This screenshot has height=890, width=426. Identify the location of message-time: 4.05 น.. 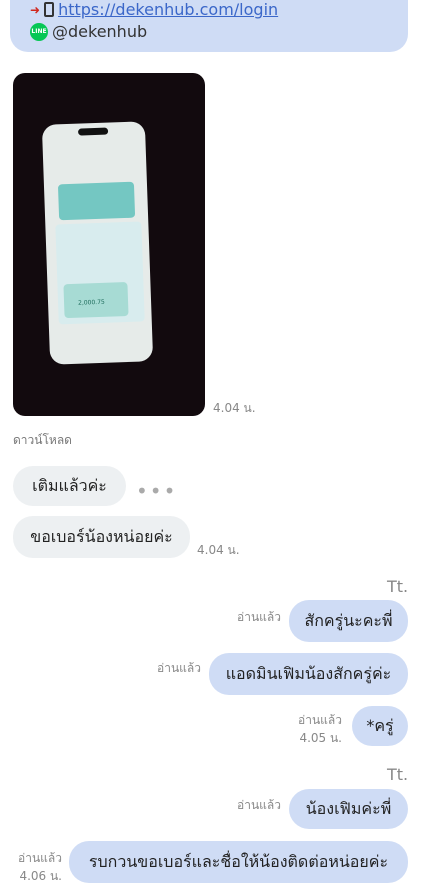
(320, 738).